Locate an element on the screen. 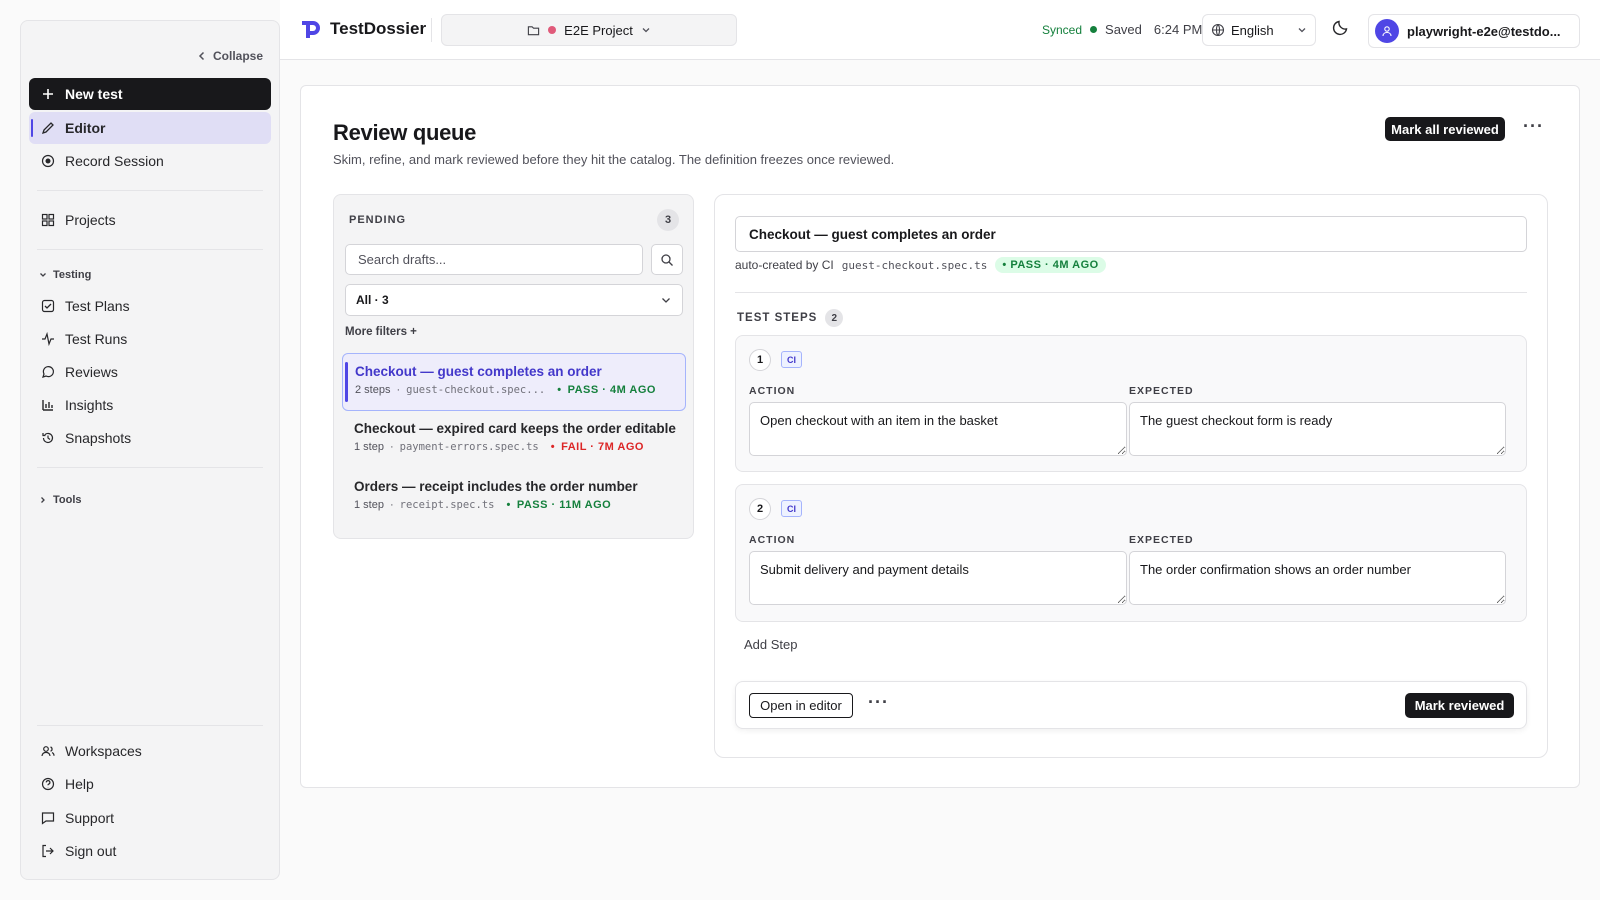 Image resolution: width=1600 pixels, height=900 pixels. users-icon is located at coordinates (48, 751).